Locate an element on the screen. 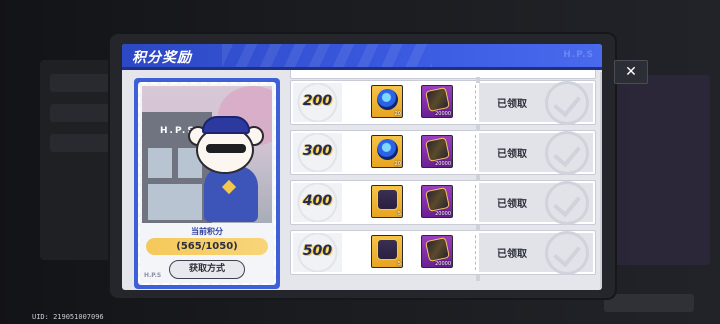  header-brand-logo: H.P.S is located at coordinates (578, 55).